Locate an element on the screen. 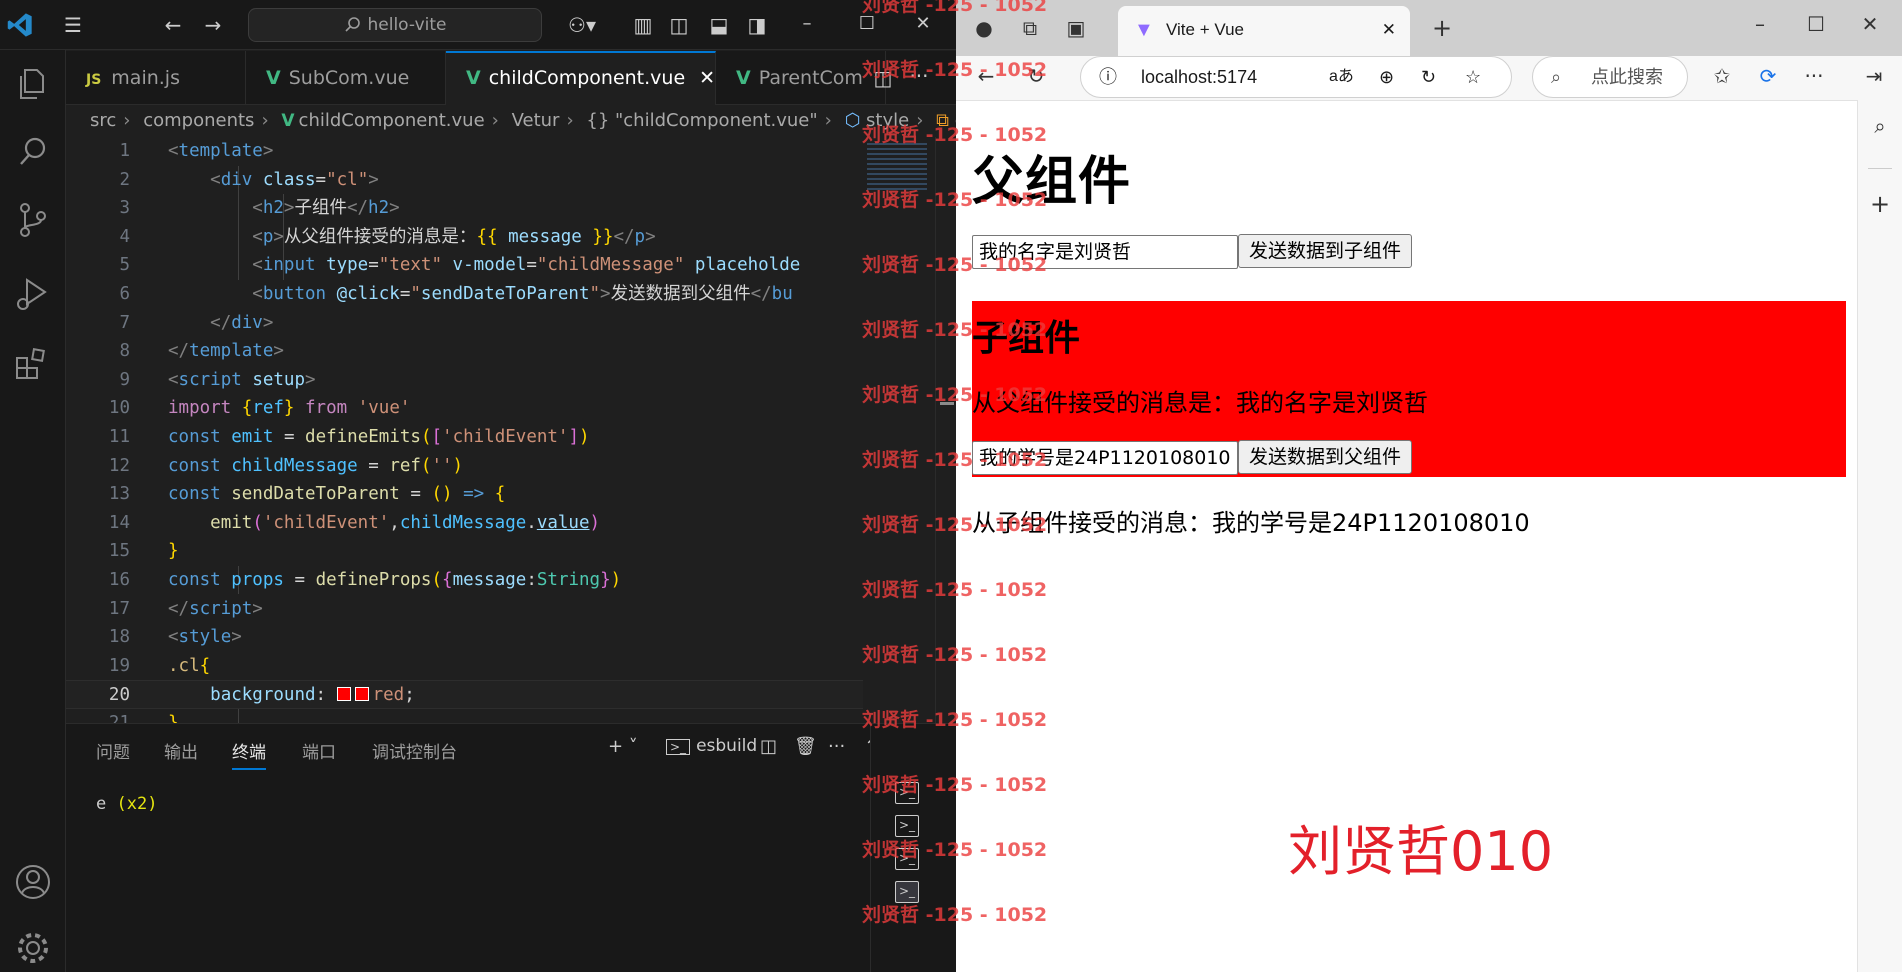  tab-label: childComponent.vue is located at coordinates (587, 78).